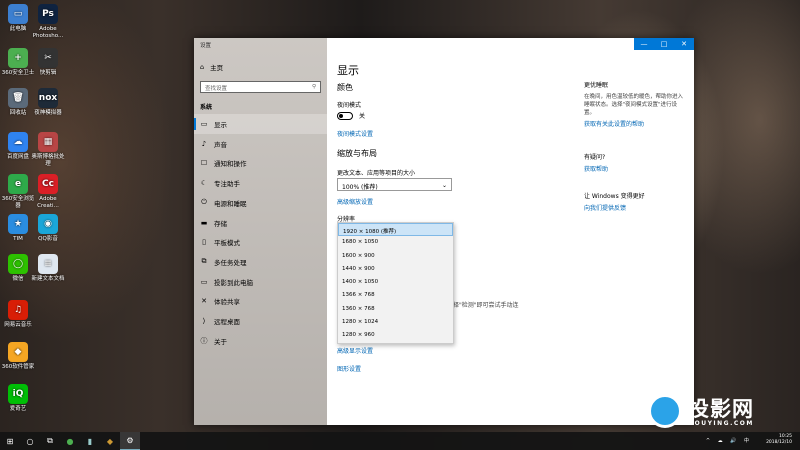 Image resolution: width=800 pixels, height=450 pixels. What do you see at coordinates (204, 242) in the screenshot?
I see `sidebar-item-icon: ▯` at bounding box center [204, 242].